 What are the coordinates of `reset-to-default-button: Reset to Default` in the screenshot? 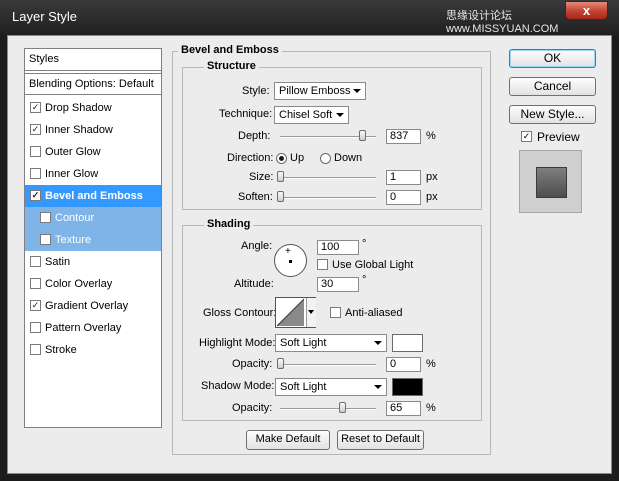 It's located at (380, 440).